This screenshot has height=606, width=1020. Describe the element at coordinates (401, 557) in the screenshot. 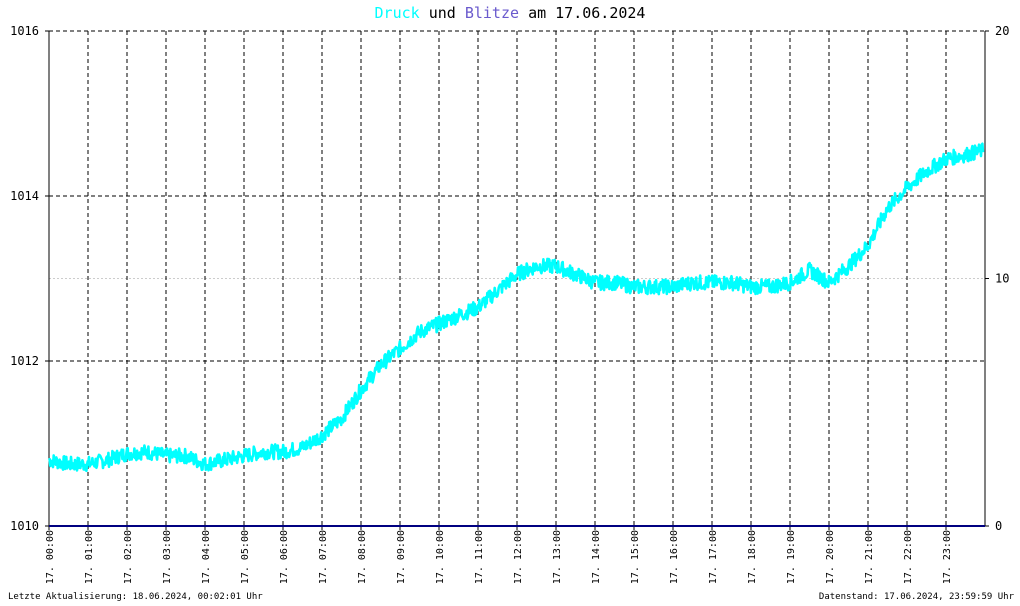

I see `x-tick-label-9: 17. 09:00` at that location.